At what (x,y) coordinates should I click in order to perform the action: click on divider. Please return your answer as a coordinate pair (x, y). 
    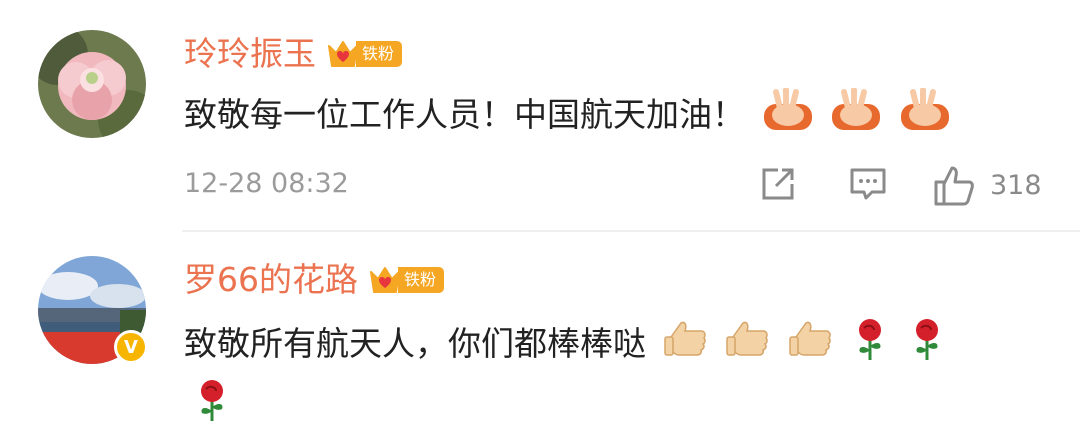
    Looking at the image, I should click on (631, 231).